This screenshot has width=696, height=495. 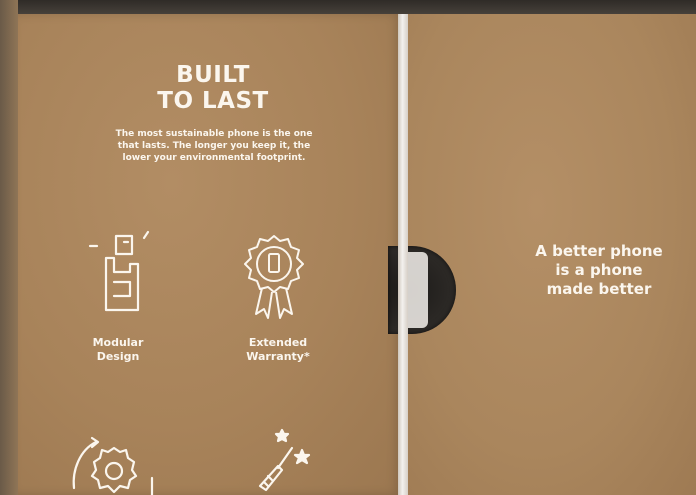 What do you see at coordinates (9, 247) in the screenshot?
I see `box-edge` at bounding box center [9, 247].